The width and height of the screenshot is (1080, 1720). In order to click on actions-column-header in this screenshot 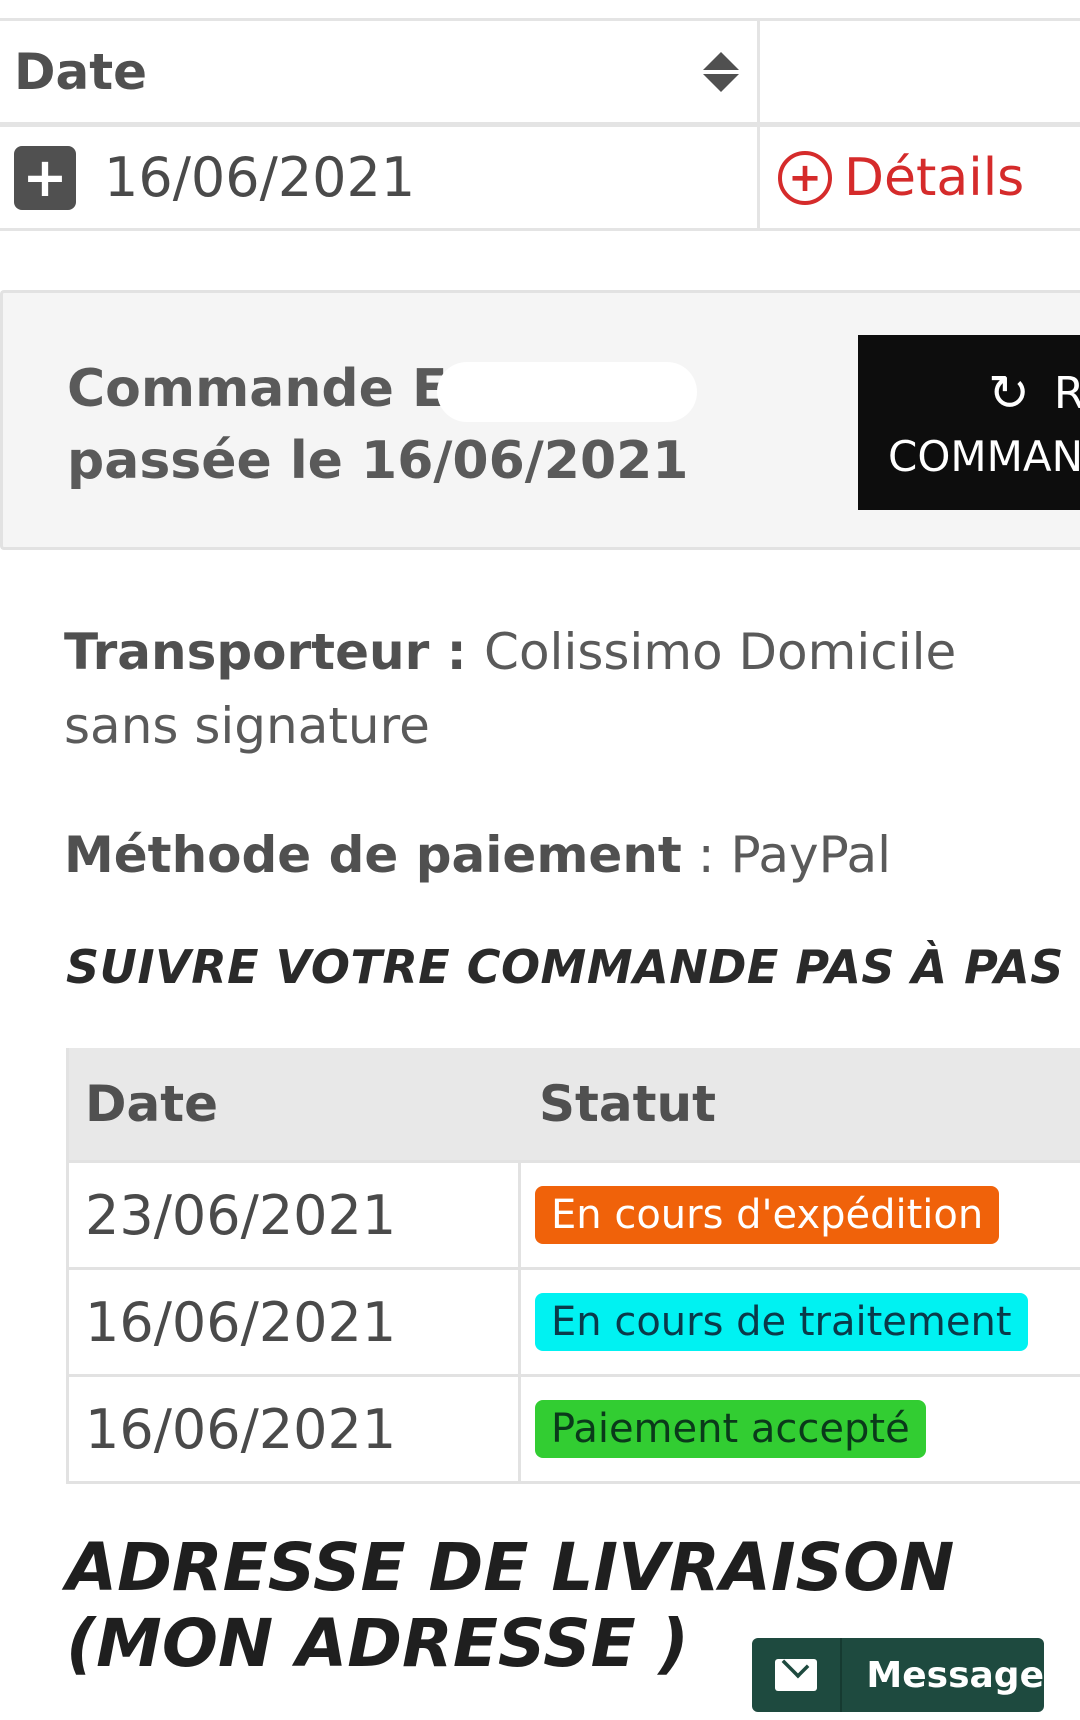, I will do `click(920, 71)`.